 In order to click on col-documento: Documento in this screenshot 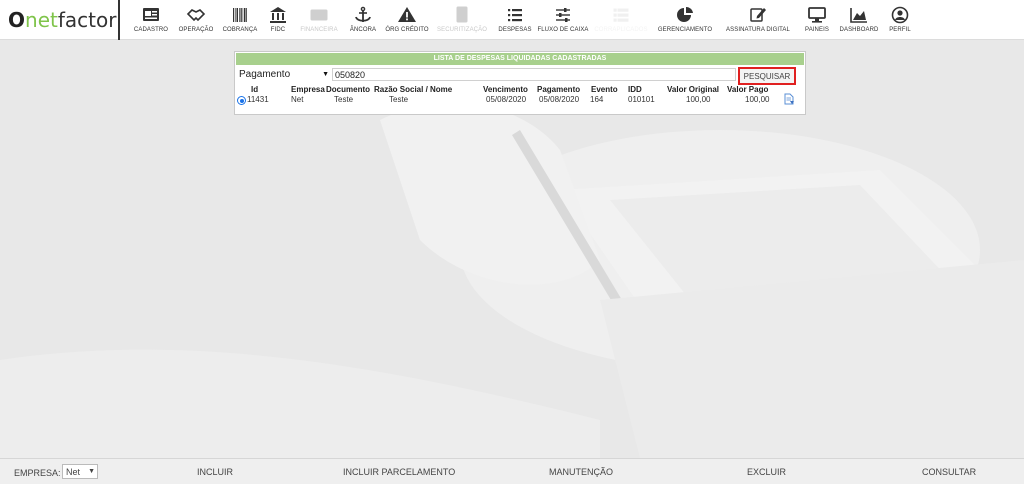, I will do `click(348, 89)`.